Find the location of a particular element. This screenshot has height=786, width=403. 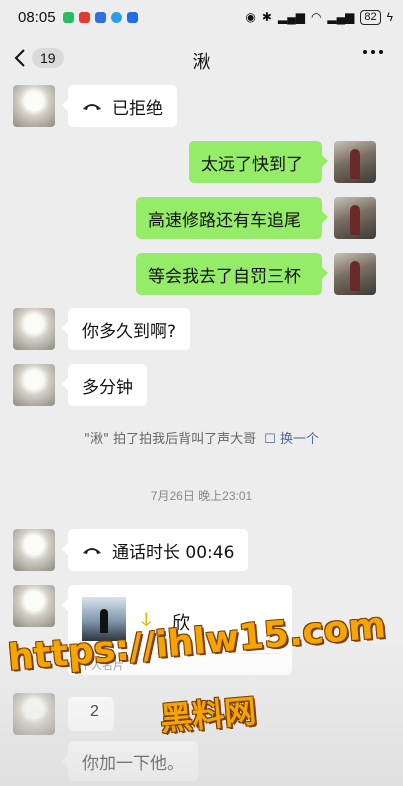

pat-notice: "湫" 拍了拍我后背叫了声大哥 ☐ 换一个 is located at coordinates (201, 437).